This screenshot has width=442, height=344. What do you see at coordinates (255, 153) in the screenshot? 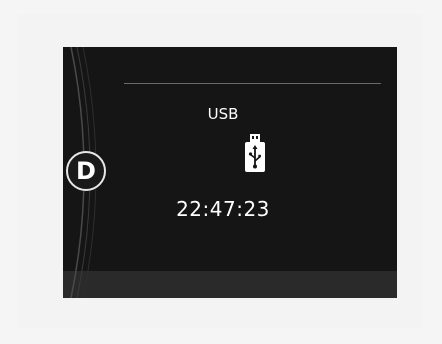
I see `usb-drive-icon` at bounding box center [255, 153].